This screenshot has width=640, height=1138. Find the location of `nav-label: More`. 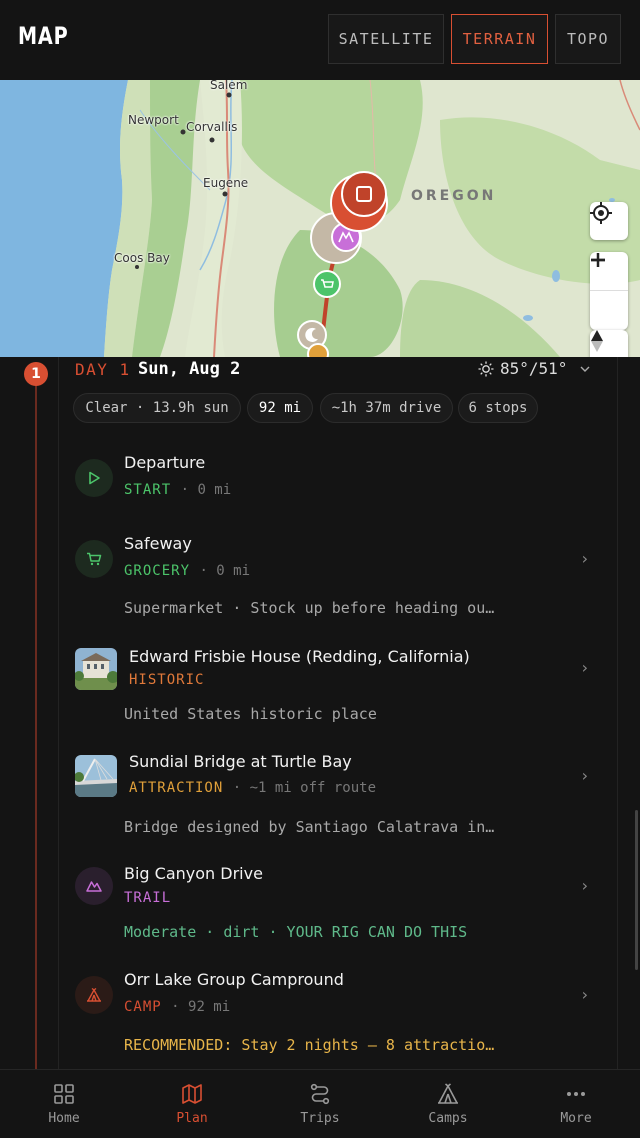

nav-label: More is located at coordinates (576, 1118).